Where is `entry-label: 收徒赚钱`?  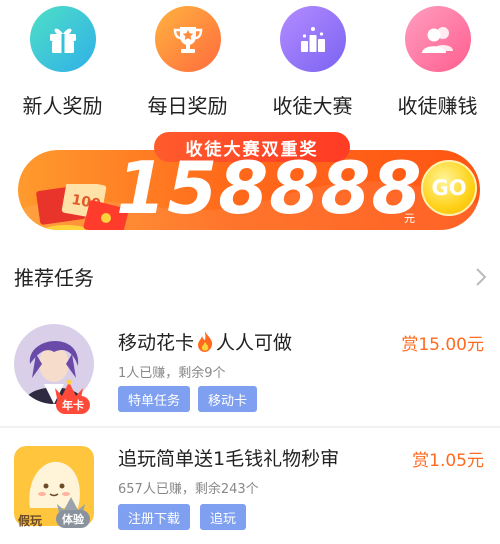
entry-label: 收徒赚钱 is located at coordinates (437, 106).